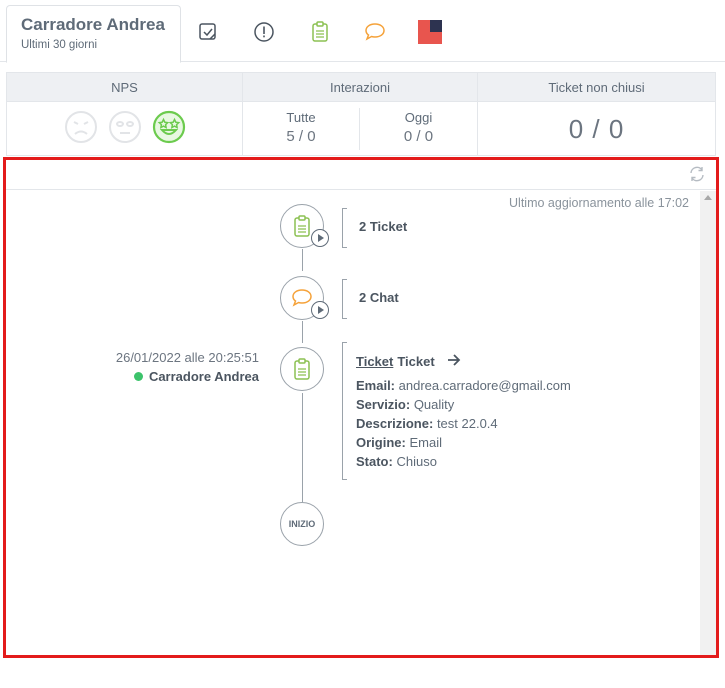 The height and width of the screenshot is (688, 725). What do you see at coordinates (484, 385) in the screenshot?
I see `email-value: andrea.carradore@gmail.com` at bounding box center [484, 385].